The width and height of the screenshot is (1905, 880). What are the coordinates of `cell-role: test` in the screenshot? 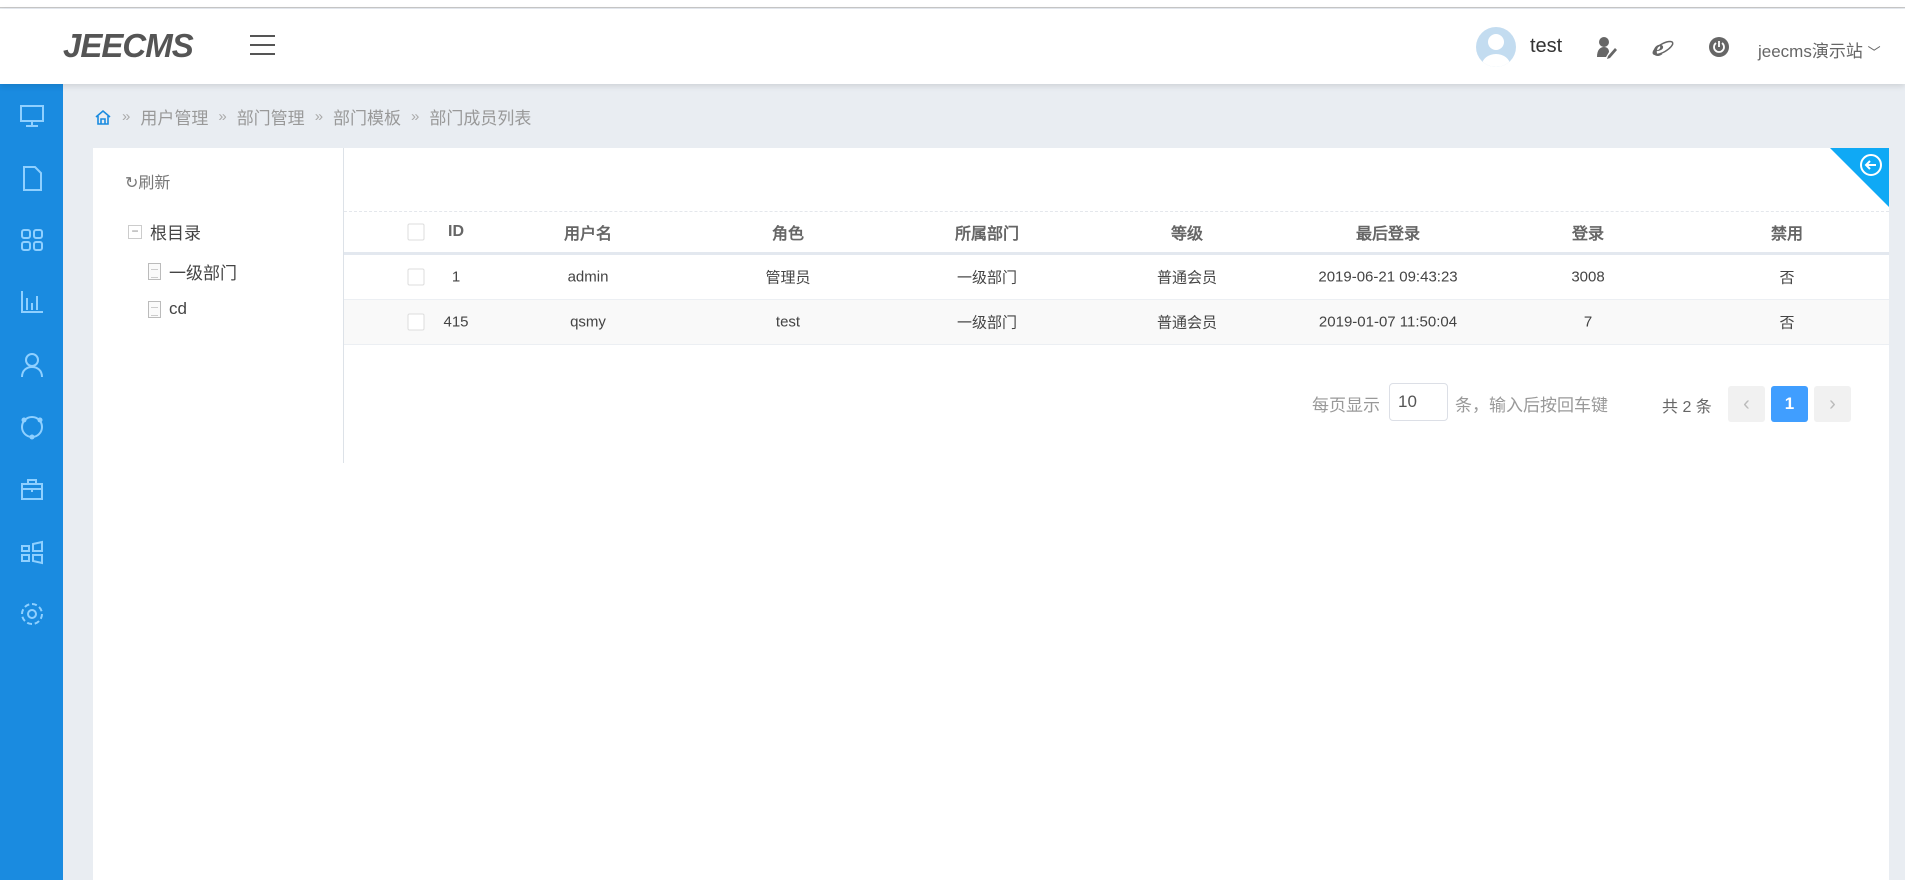 It's located at (788, 322).